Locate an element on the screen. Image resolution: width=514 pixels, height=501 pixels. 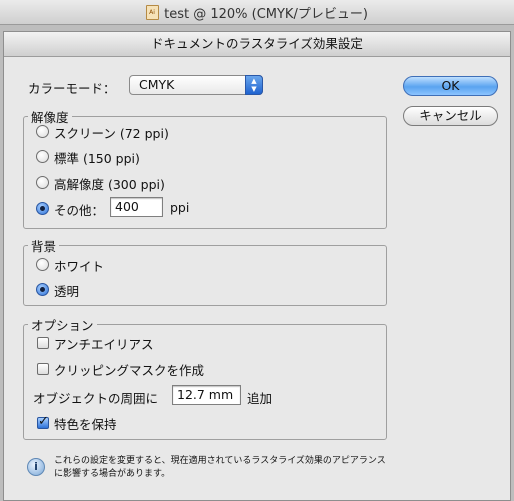
radio-other is located at coordinates (42, 208).